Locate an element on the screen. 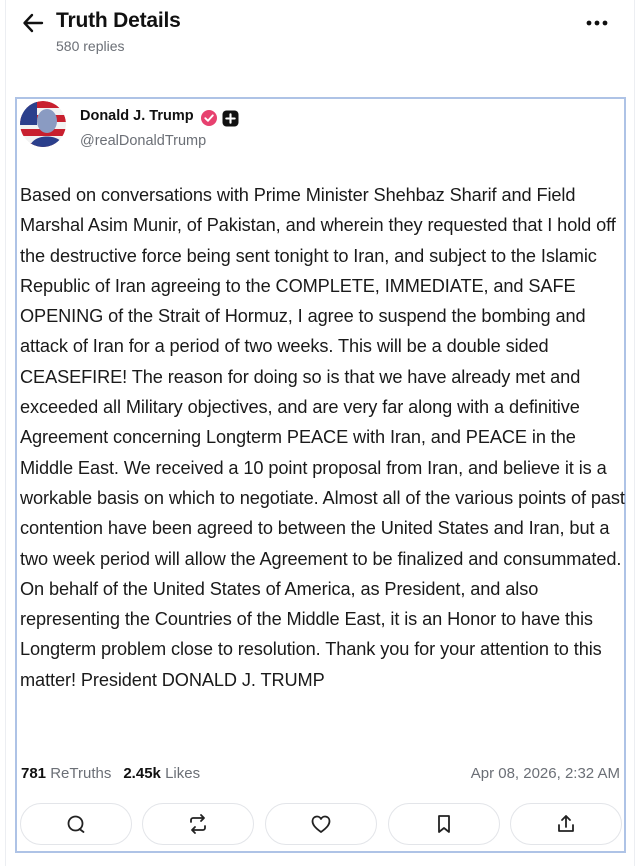  likes-stat: 2.45k Likes is located at coordinates (161, 773).